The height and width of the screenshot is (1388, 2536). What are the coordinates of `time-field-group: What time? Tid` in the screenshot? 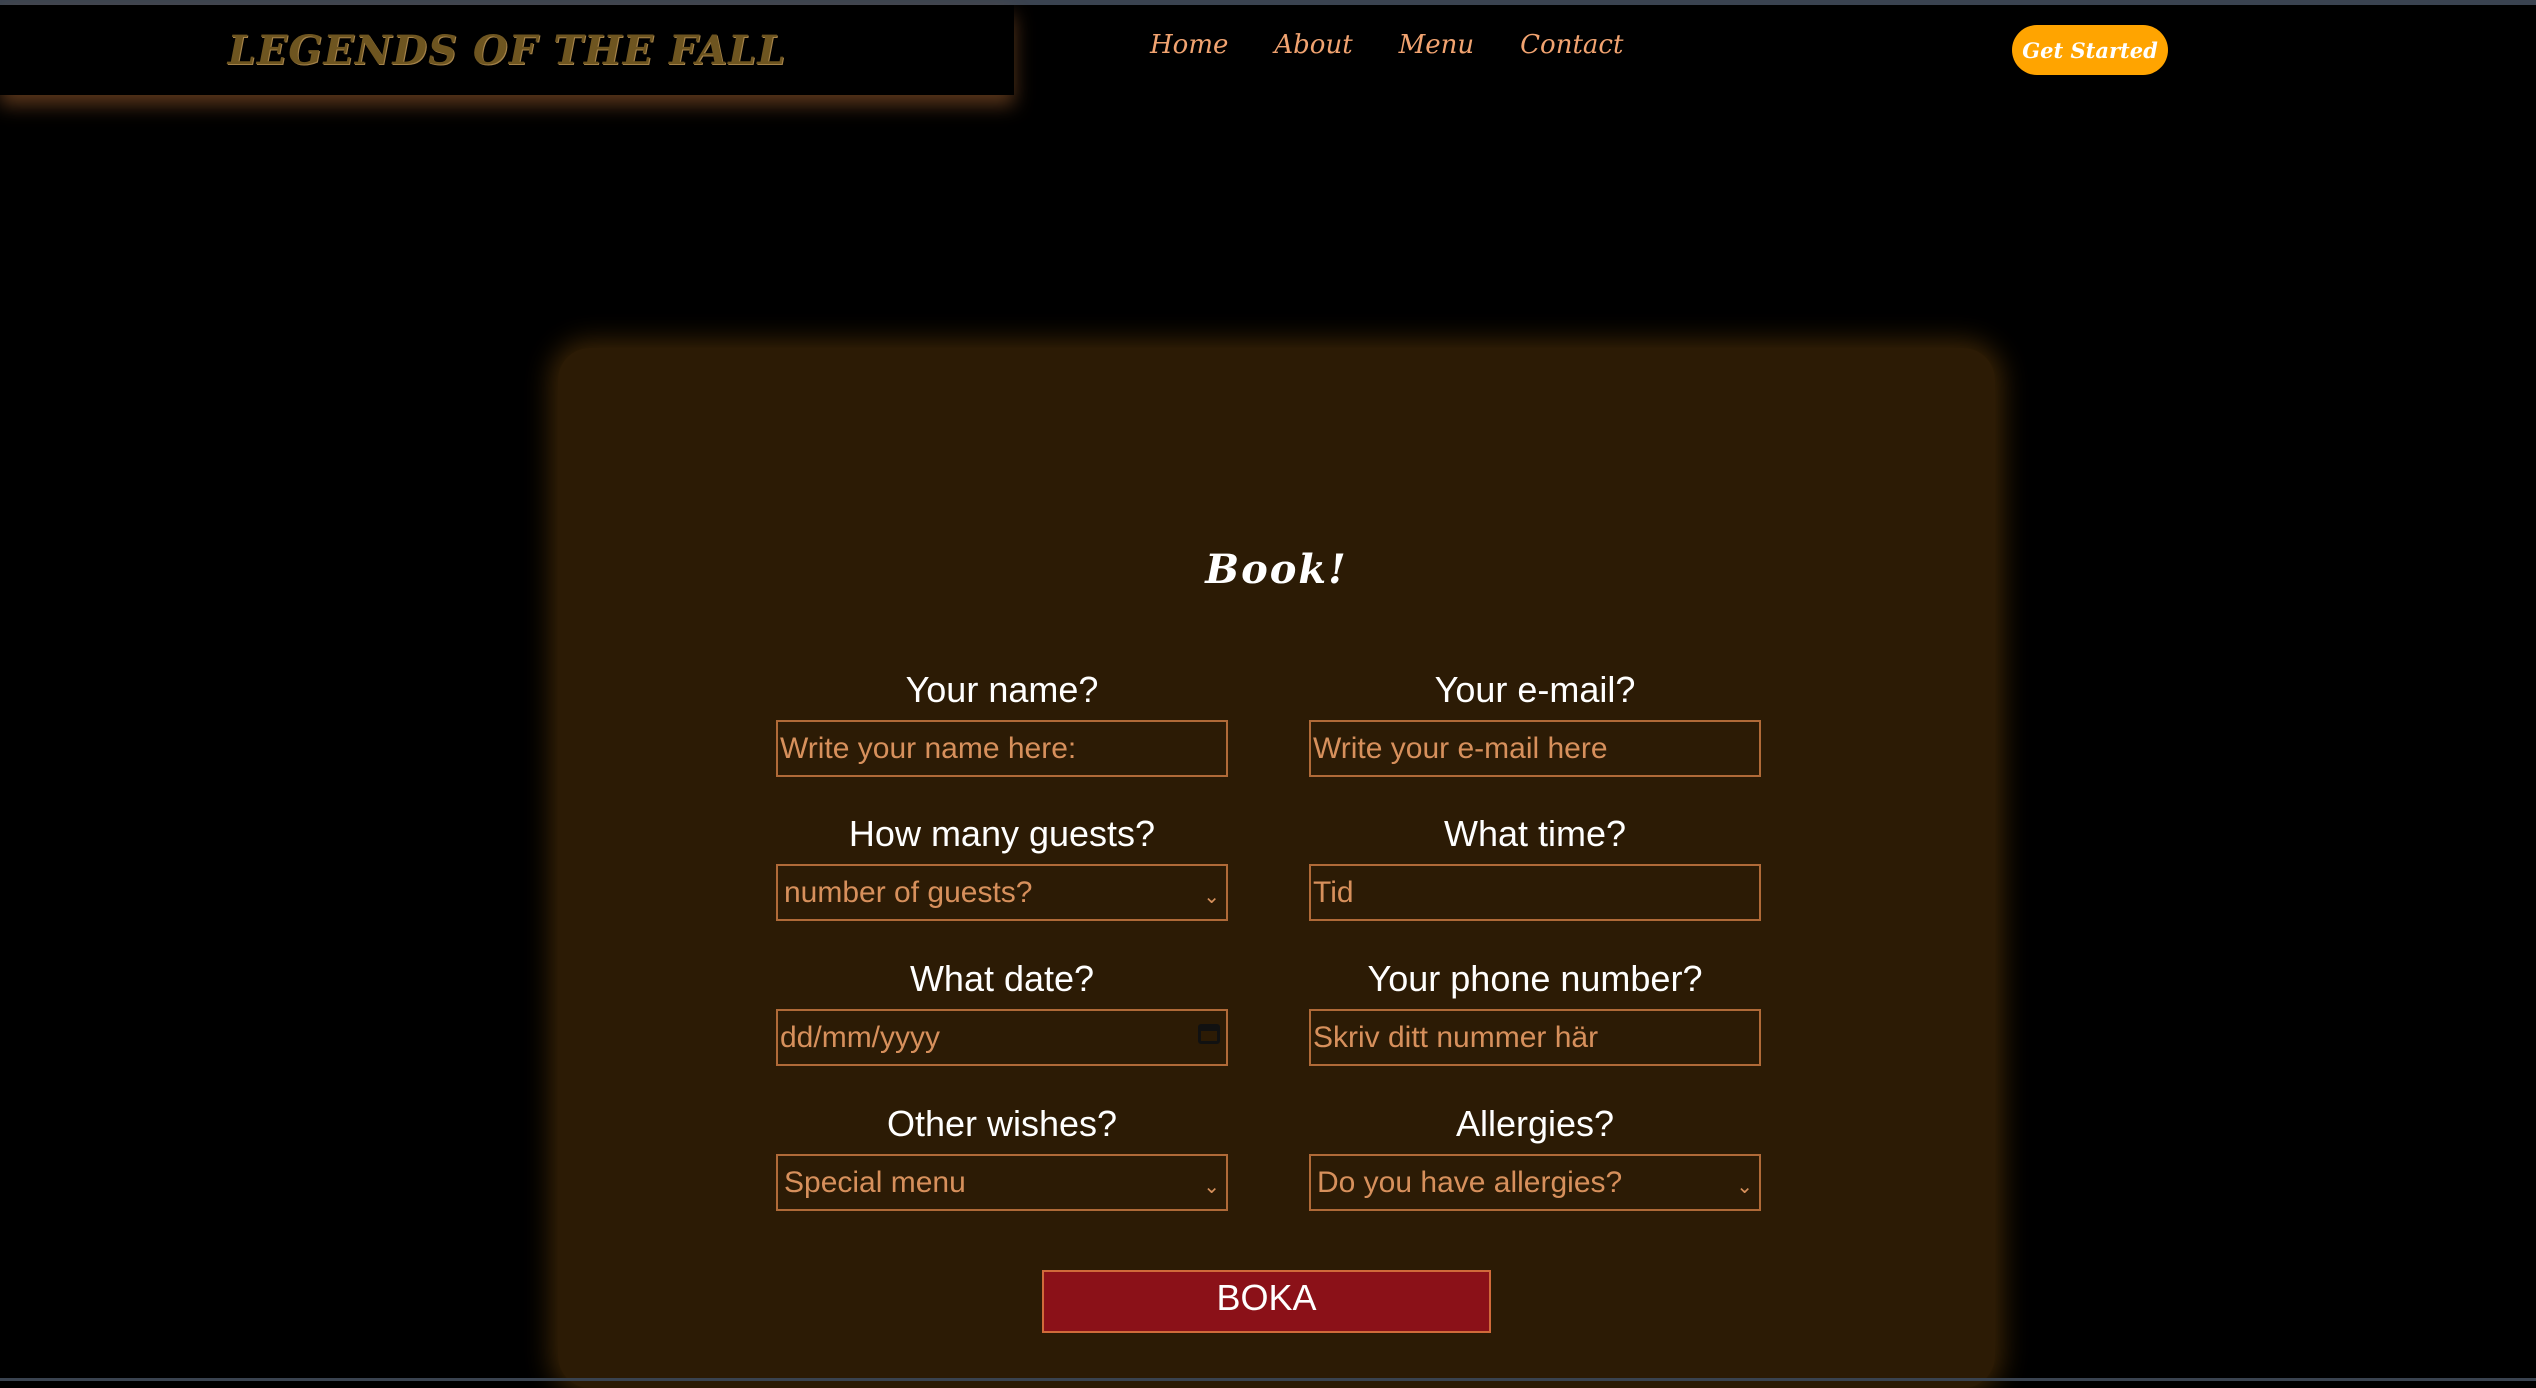 It's located at (1535, 865).